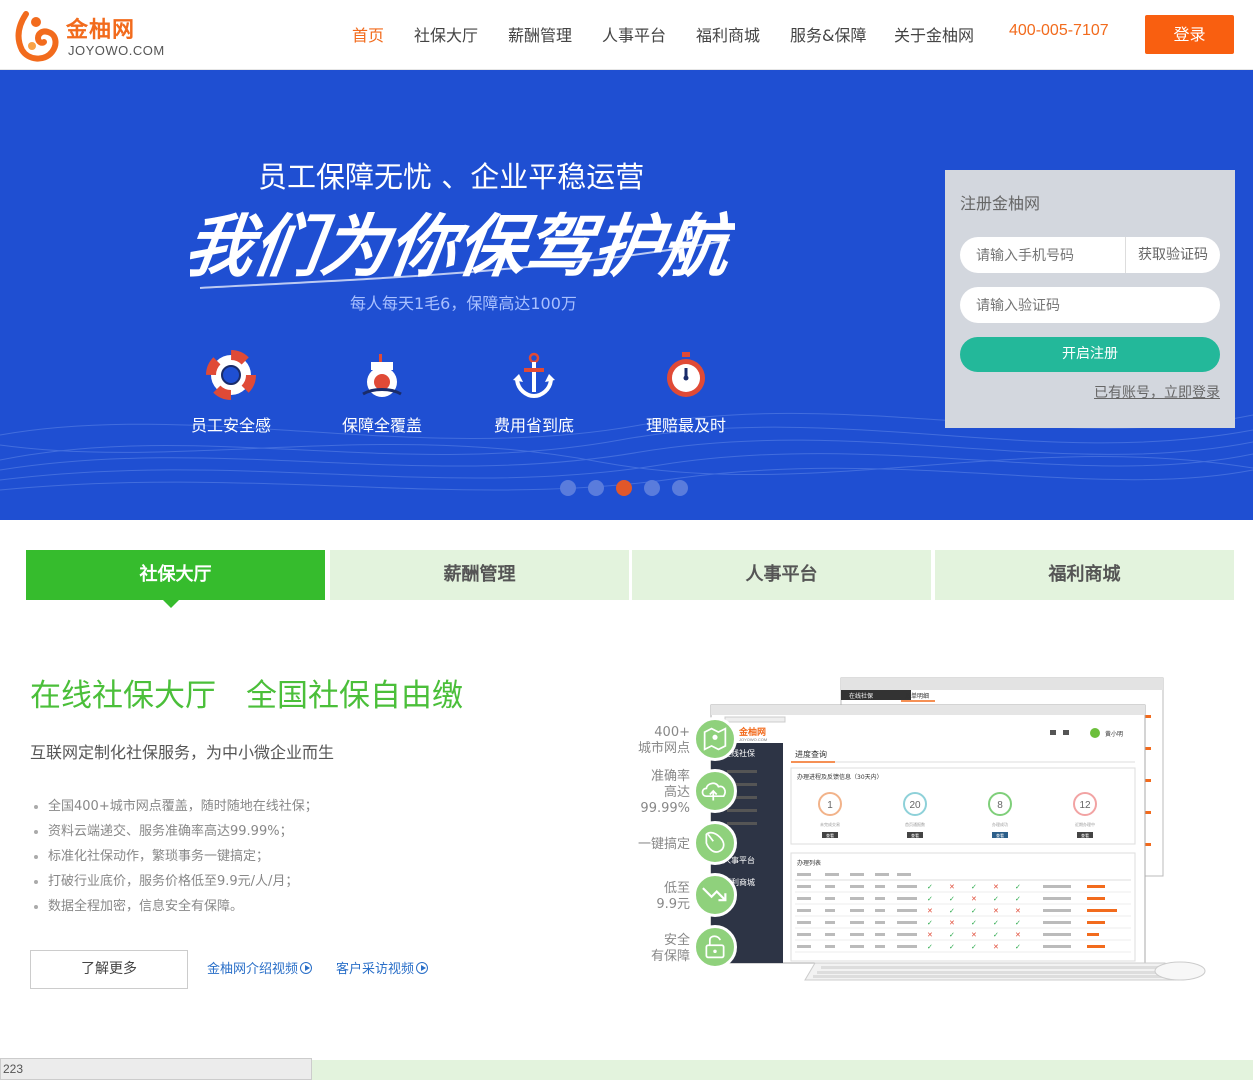 This screenshot has height=1080, width=1253. I want to click on intro-video-link: 金柚网介绍视频, so click(260, 967).